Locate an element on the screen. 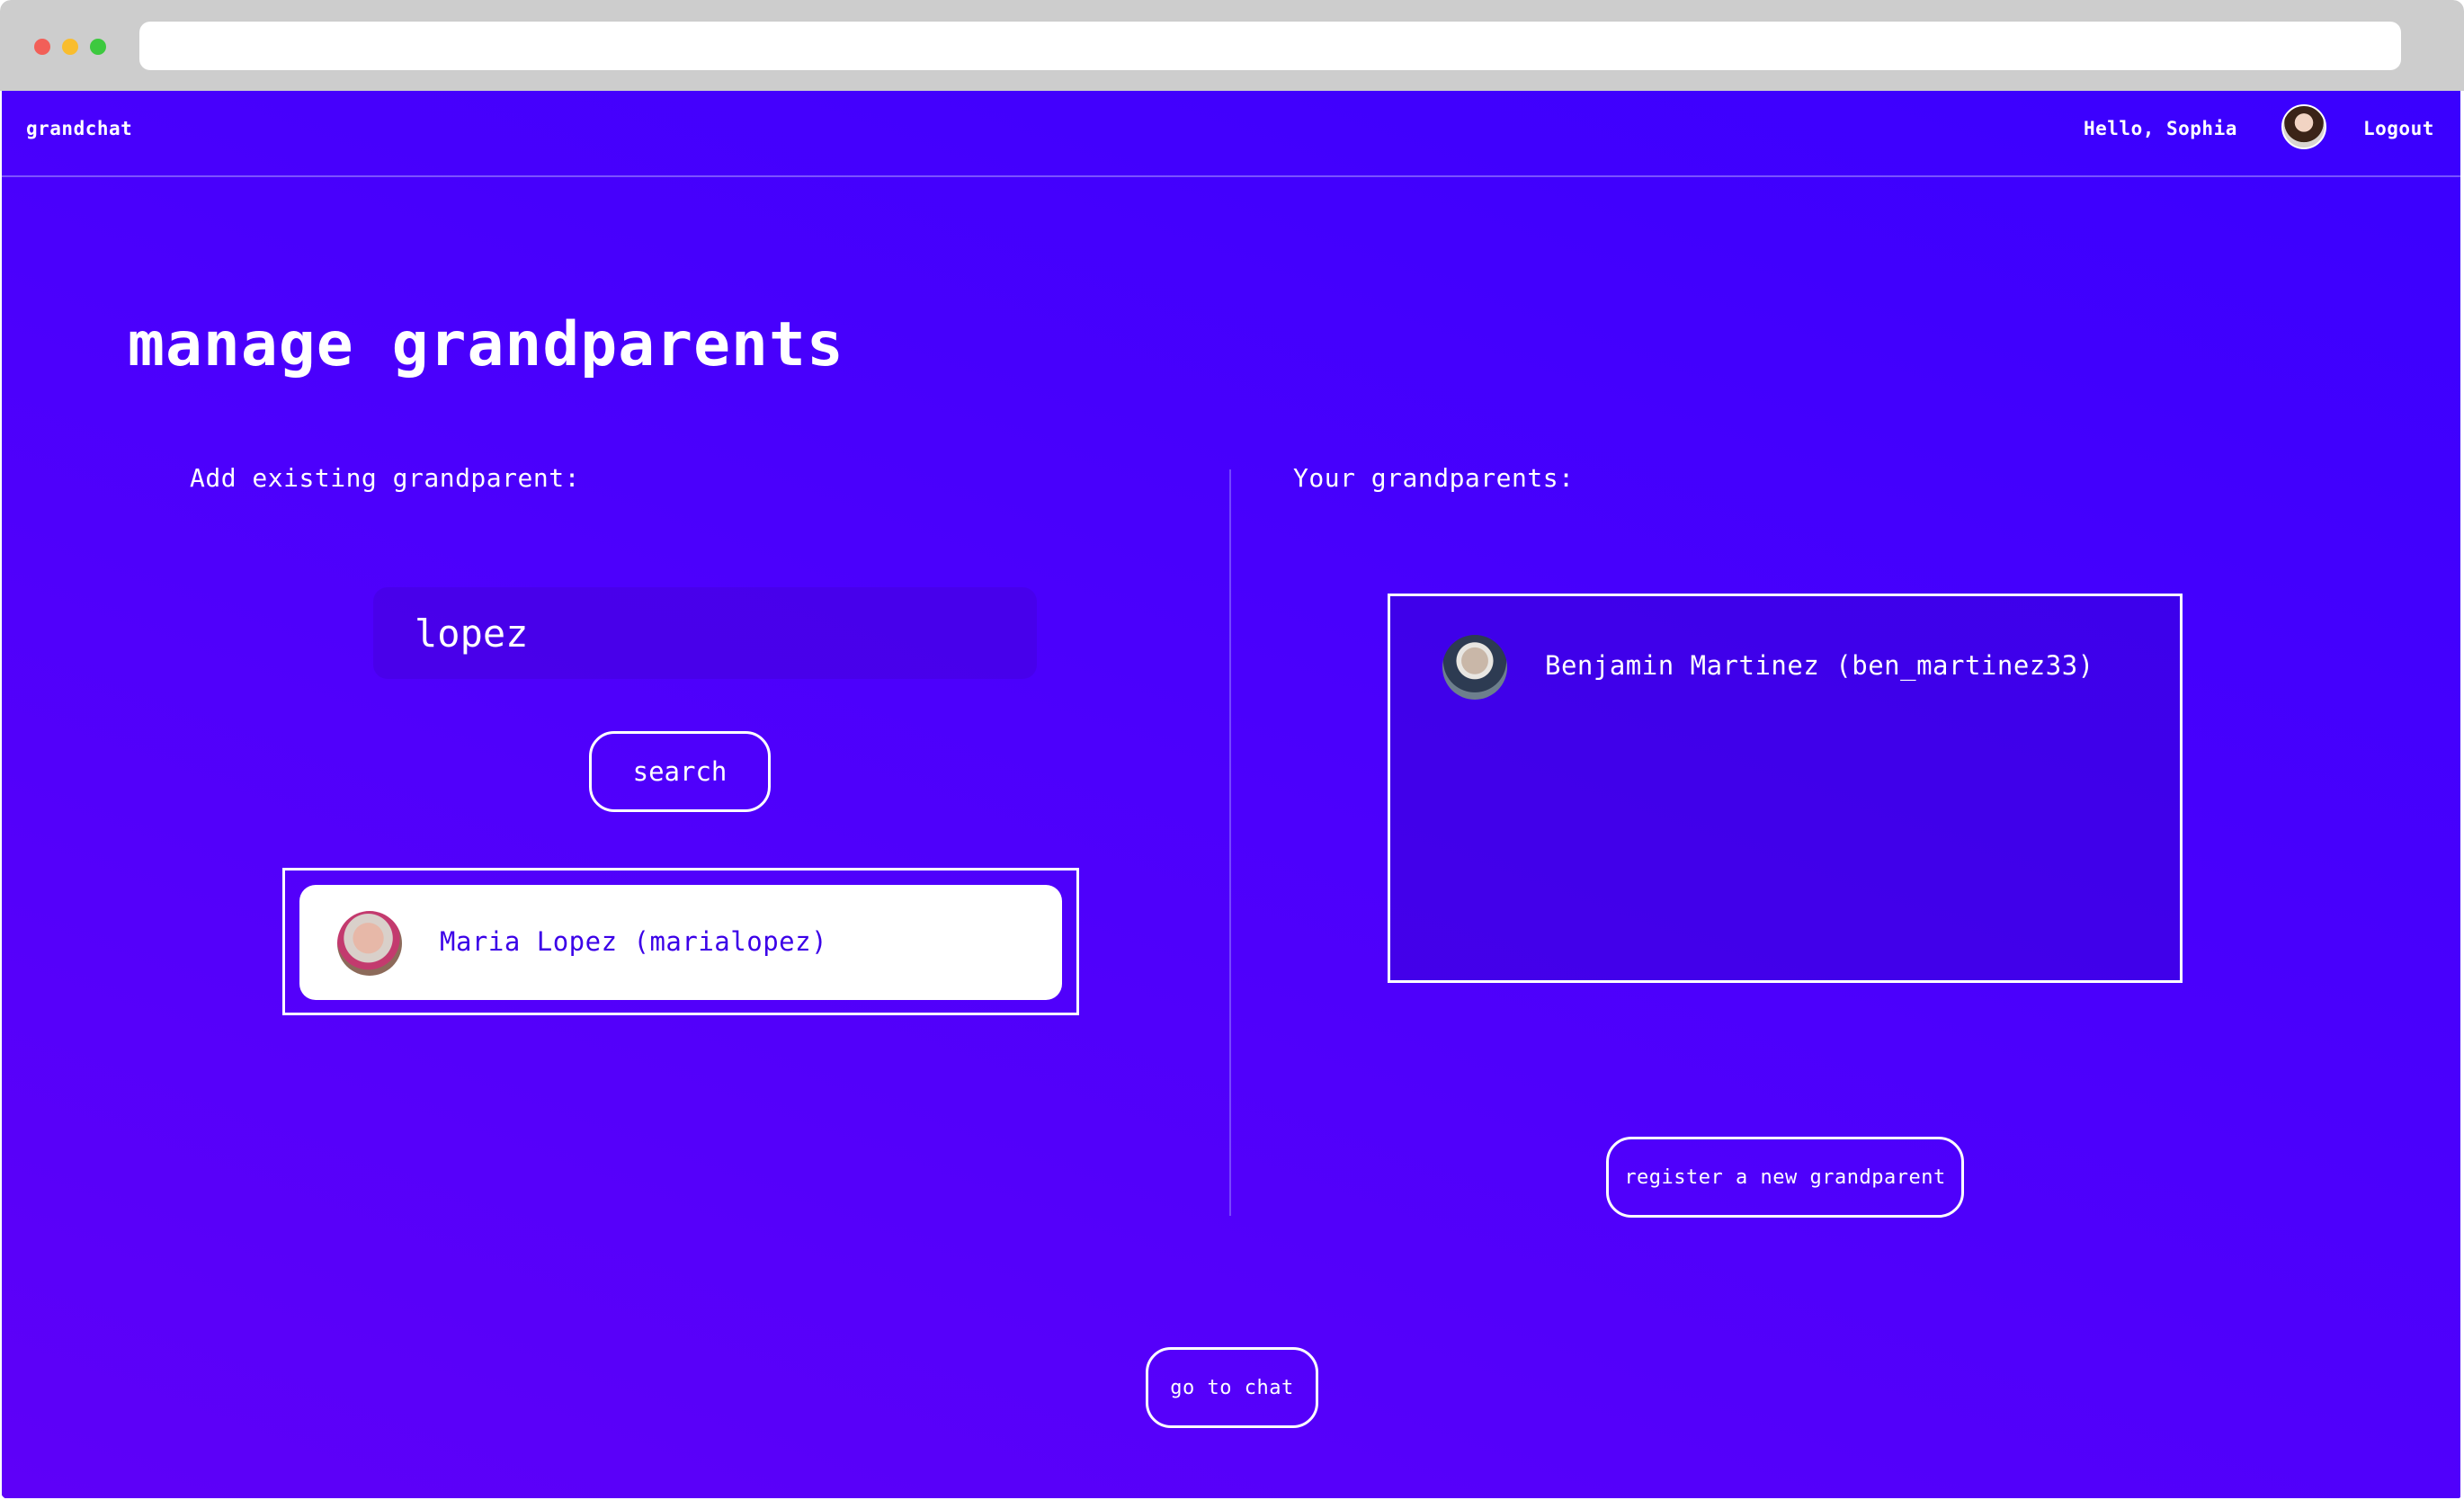 The height and width of the screenshot is (1500, 2464). browser-chrome is located at coordinates (1232, 45).